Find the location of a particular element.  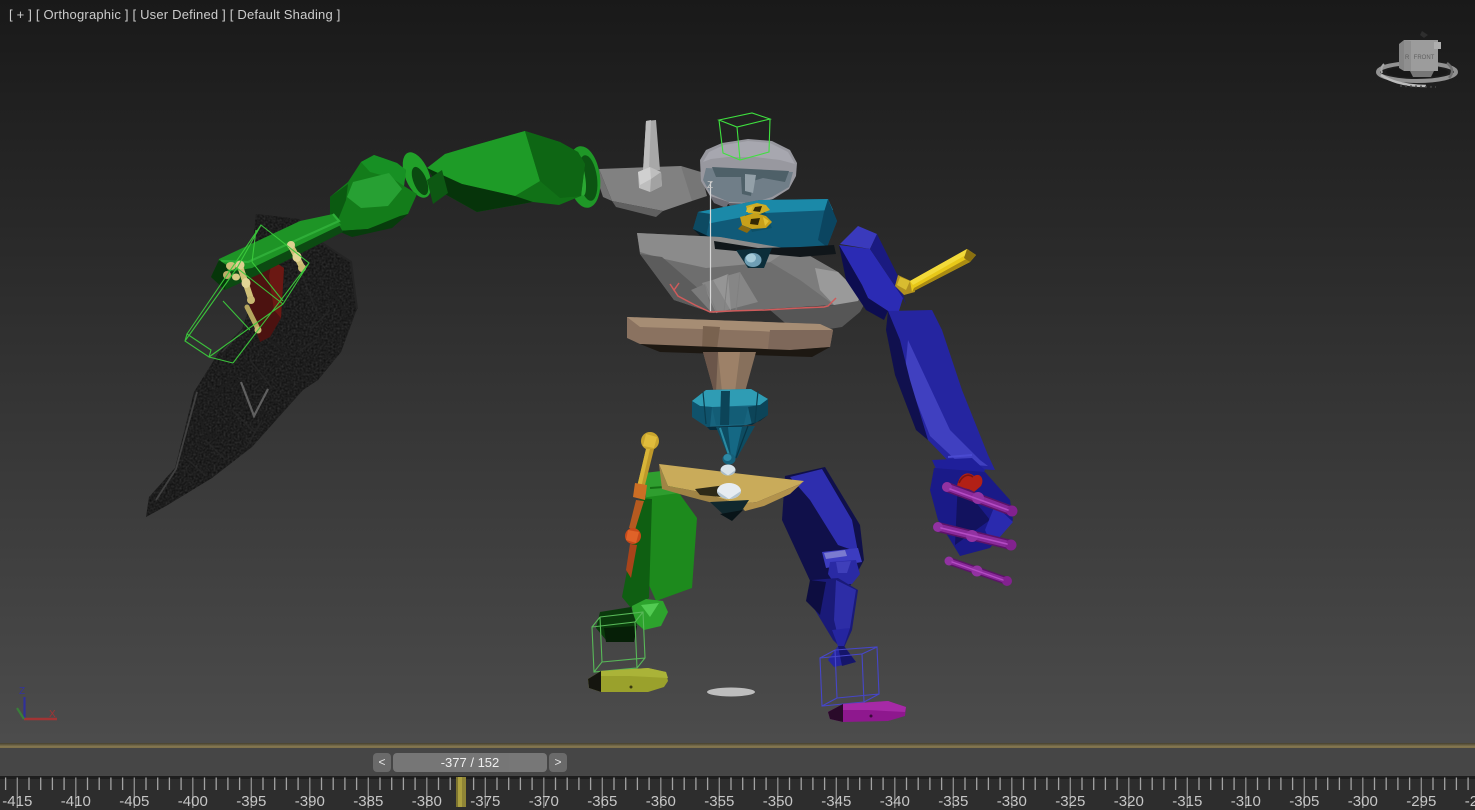

svg-text: X is located at coordinates (52, 714).